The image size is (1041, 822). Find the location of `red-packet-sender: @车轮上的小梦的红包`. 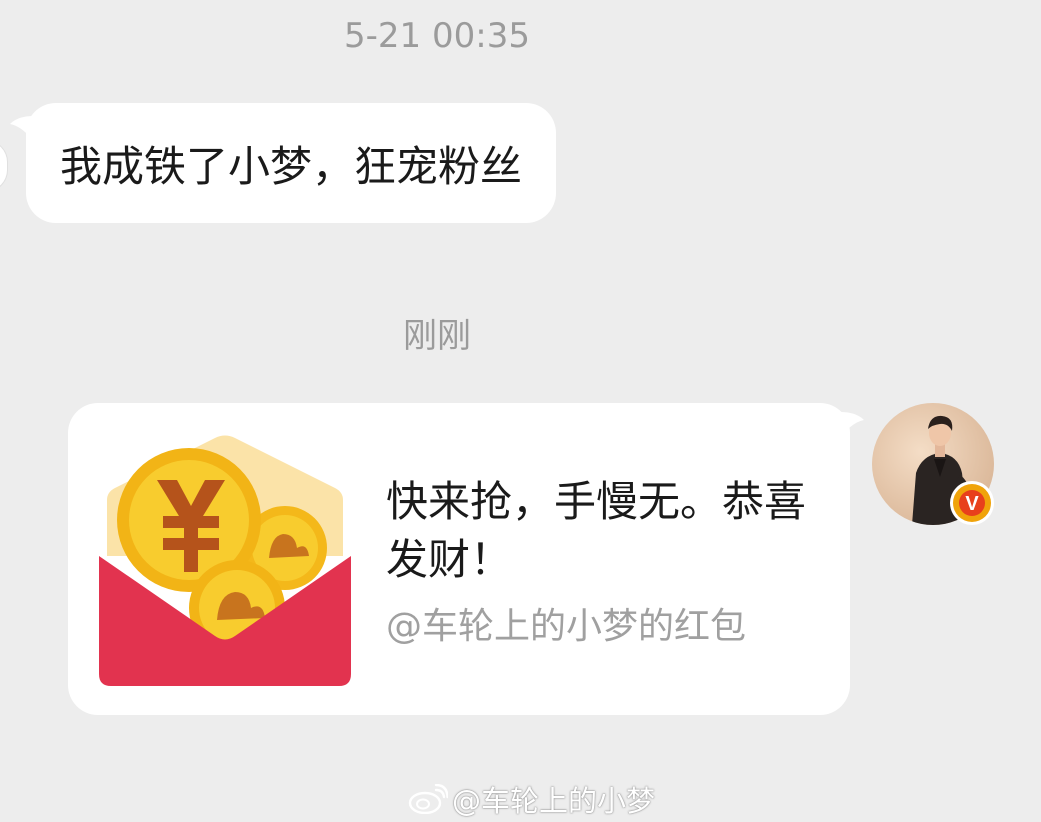

red-packet-sender: @车轮上的小梦的红包 is located at coordinates (566, 626).